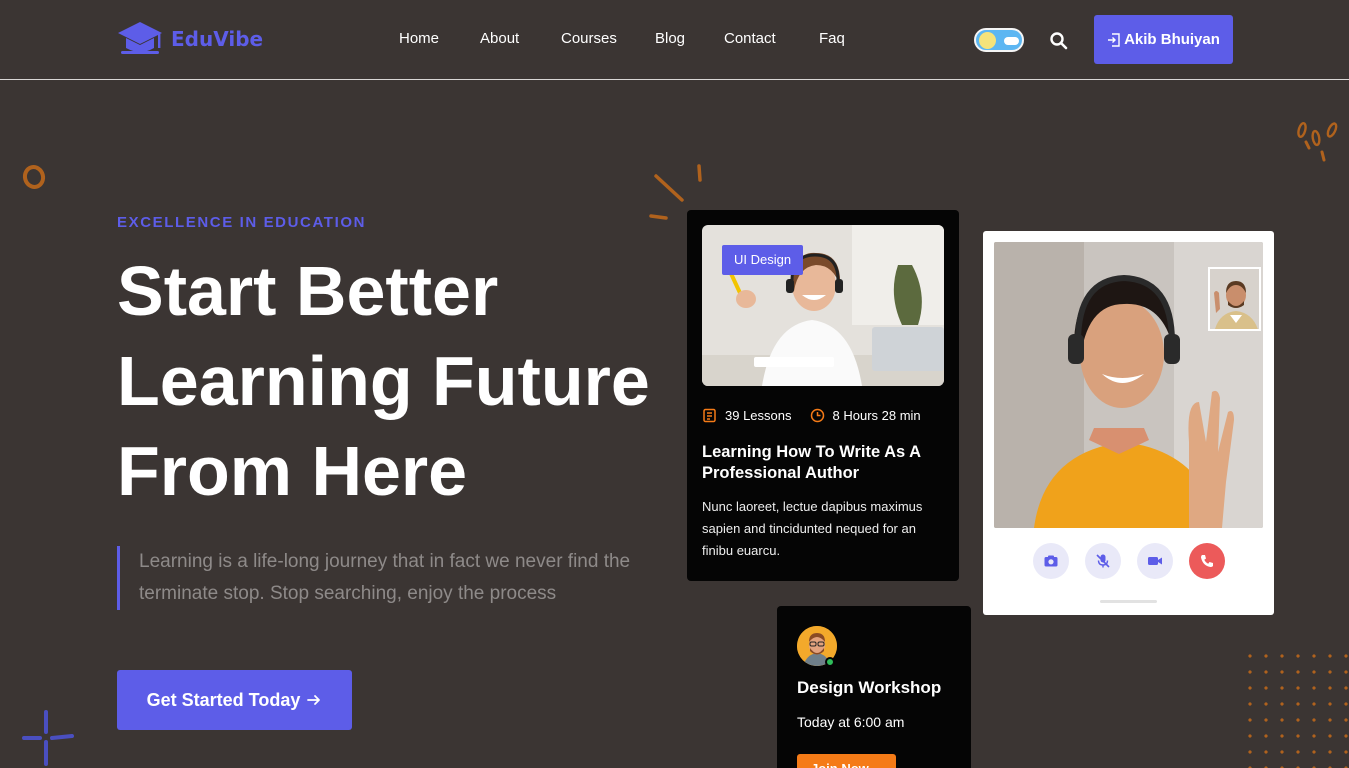  What do you see at coordinates (1317, 141) in the screenshot?
I see `drops-decoration-icon` at bounding box center [1317, 141].